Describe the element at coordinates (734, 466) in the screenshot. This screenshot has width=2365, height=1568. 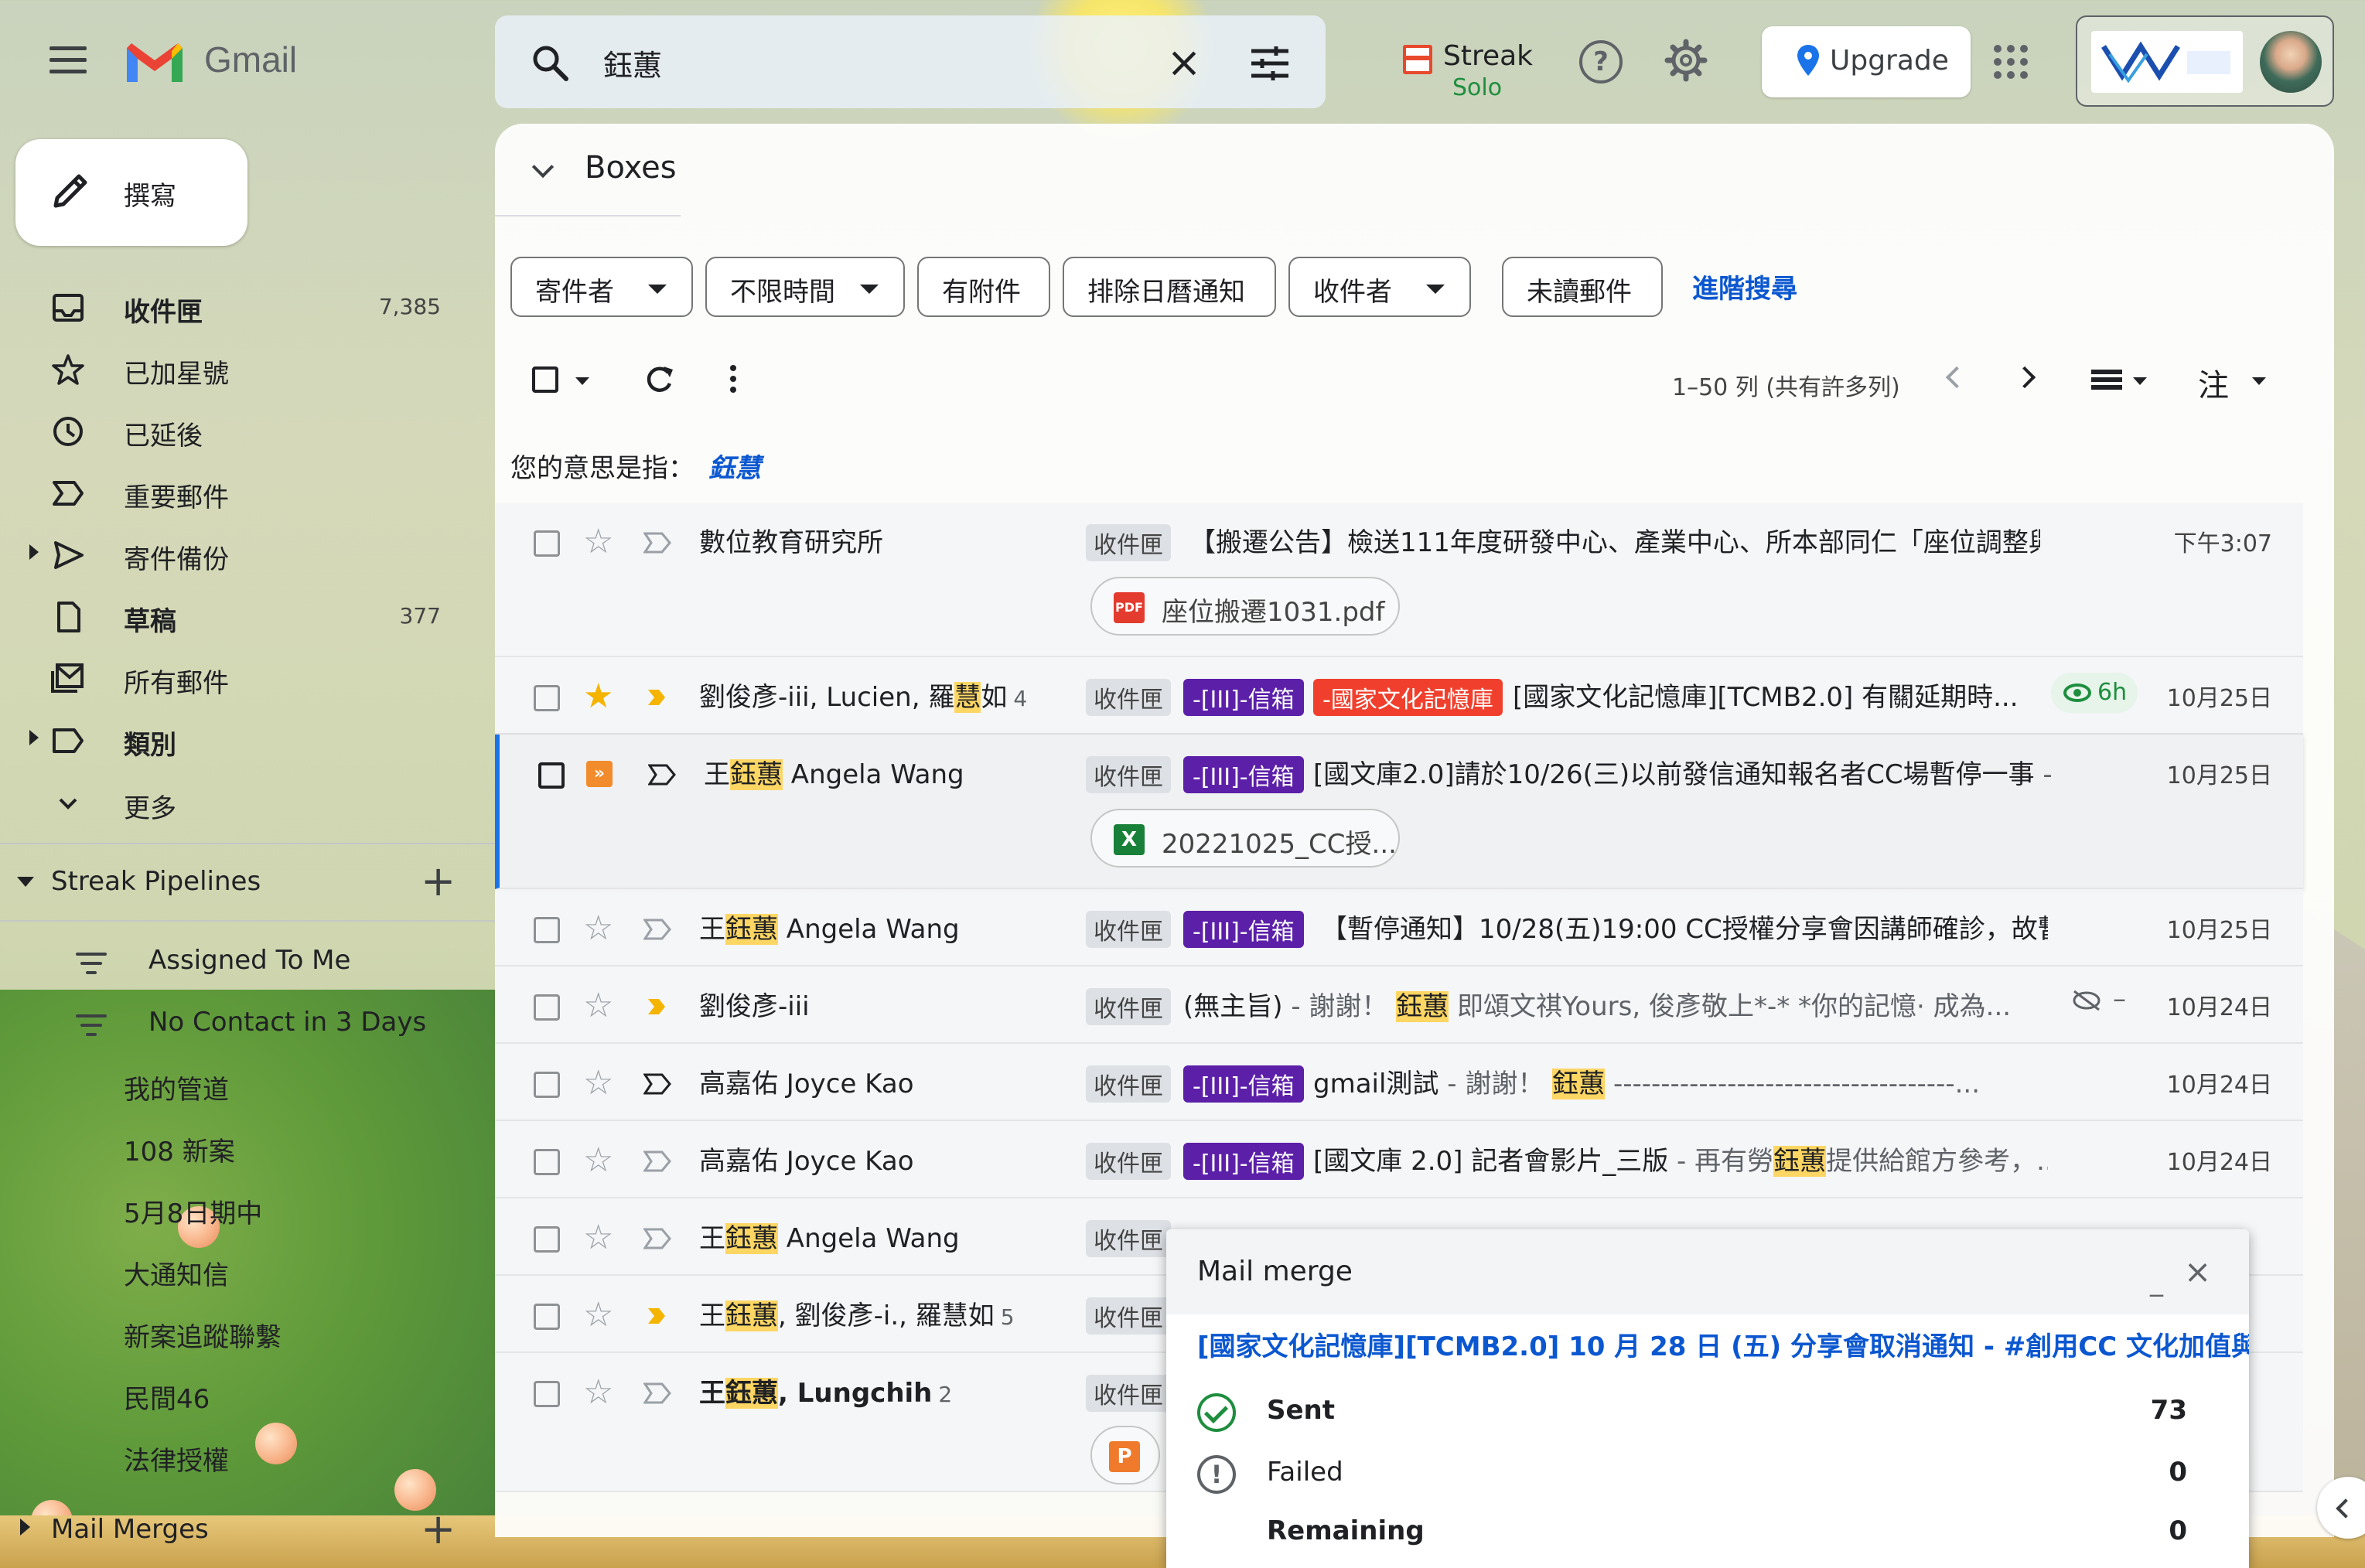
I see `did-you-mean-link: 鈺慧` at that location.